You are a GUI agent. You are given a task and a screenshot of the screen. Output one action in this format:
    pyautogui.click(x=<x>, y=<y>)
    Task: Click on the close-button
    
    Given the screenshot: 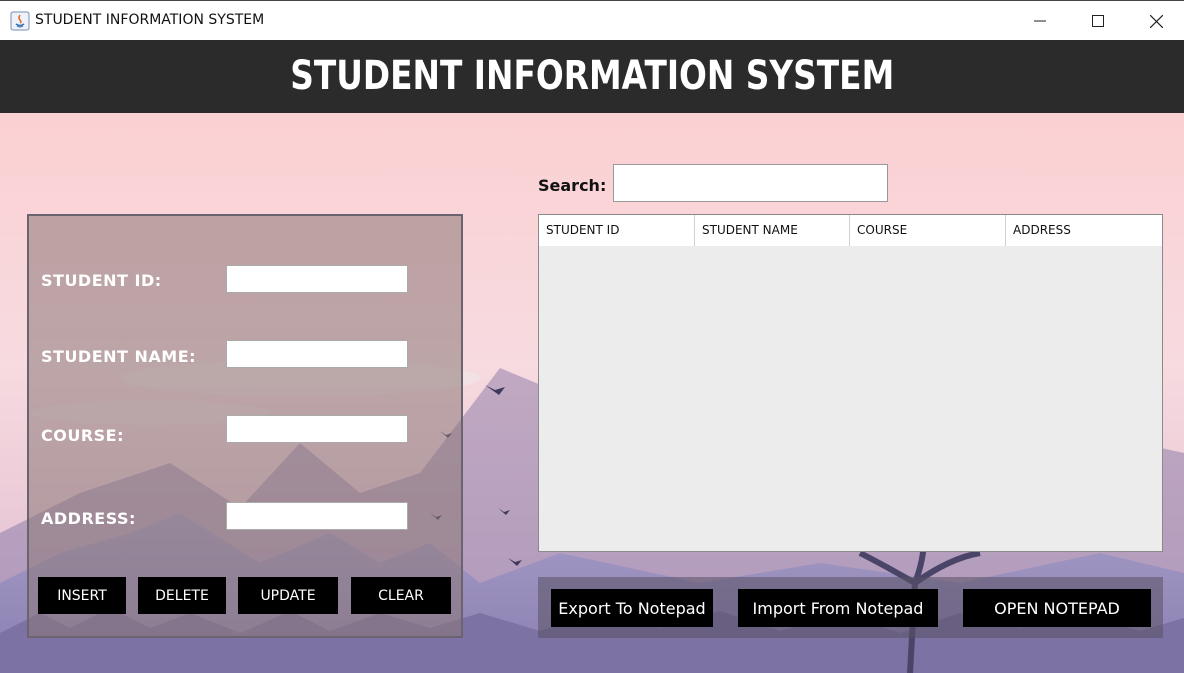 What is the action you would take?
    pyautogui.click(x=1155, y=21)
    